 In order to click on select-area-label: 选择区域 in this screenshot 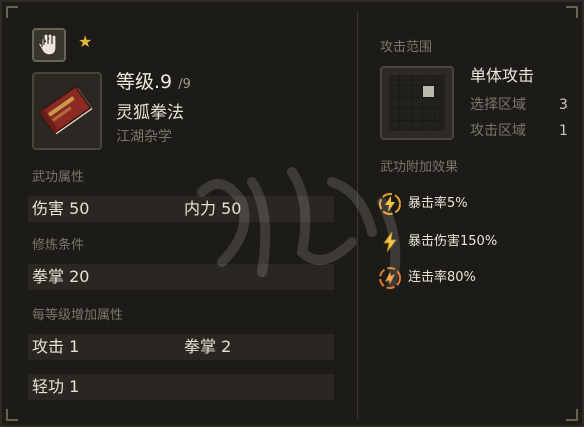, I will do `click(498, 105)`.